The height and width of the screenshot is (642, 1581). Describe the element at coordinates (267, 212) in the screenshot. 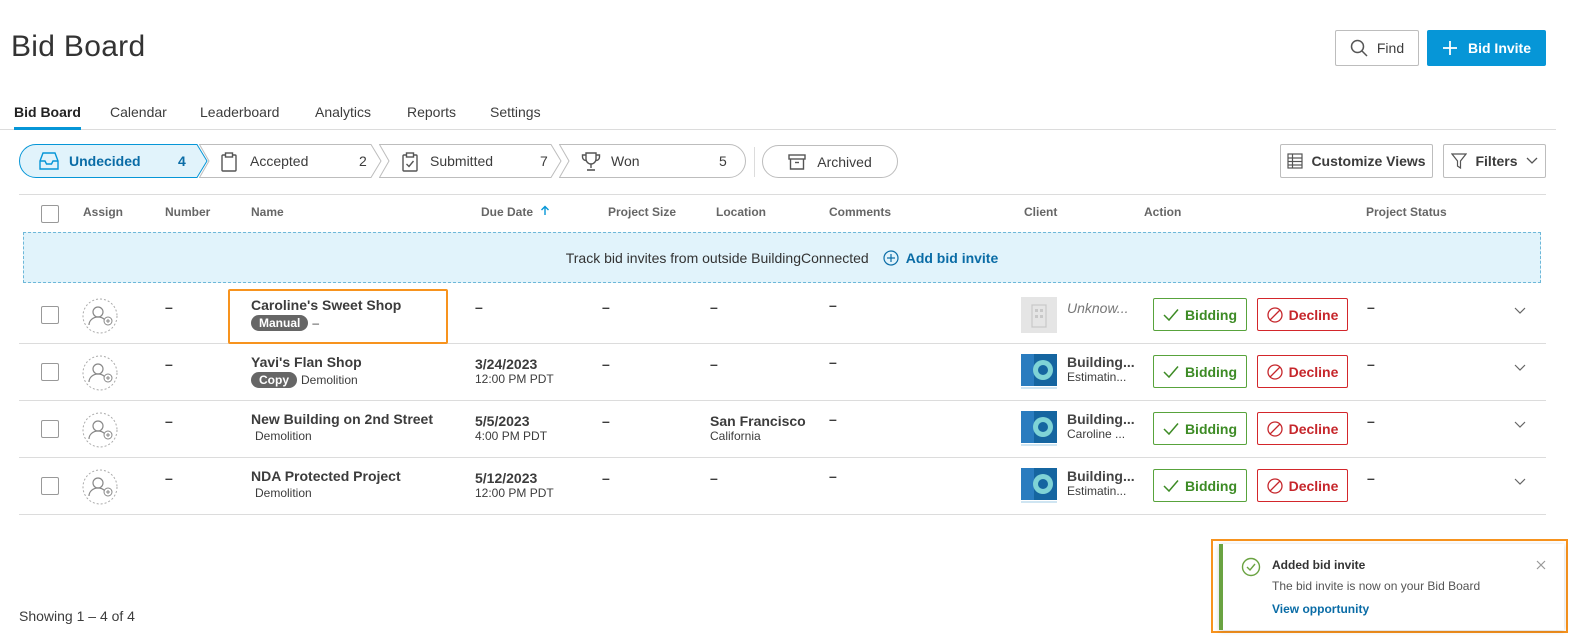

I see `column-header-name: Name` at that location.